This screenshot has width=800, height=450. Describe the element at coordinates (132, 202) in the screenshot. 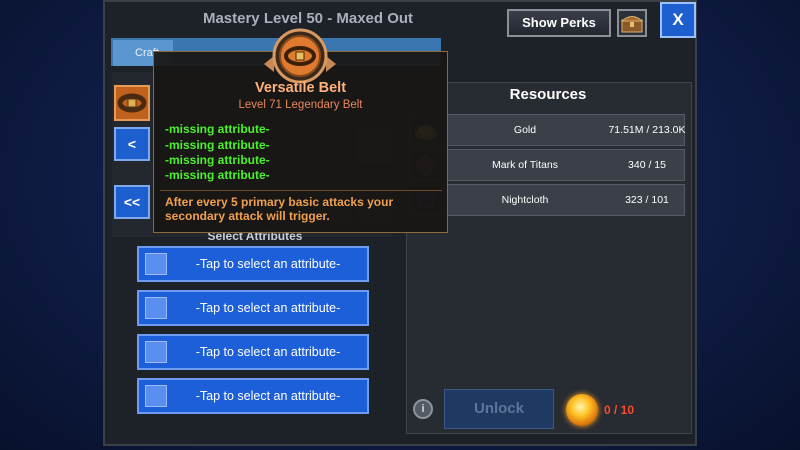

I see `first-button: <<` at that location.